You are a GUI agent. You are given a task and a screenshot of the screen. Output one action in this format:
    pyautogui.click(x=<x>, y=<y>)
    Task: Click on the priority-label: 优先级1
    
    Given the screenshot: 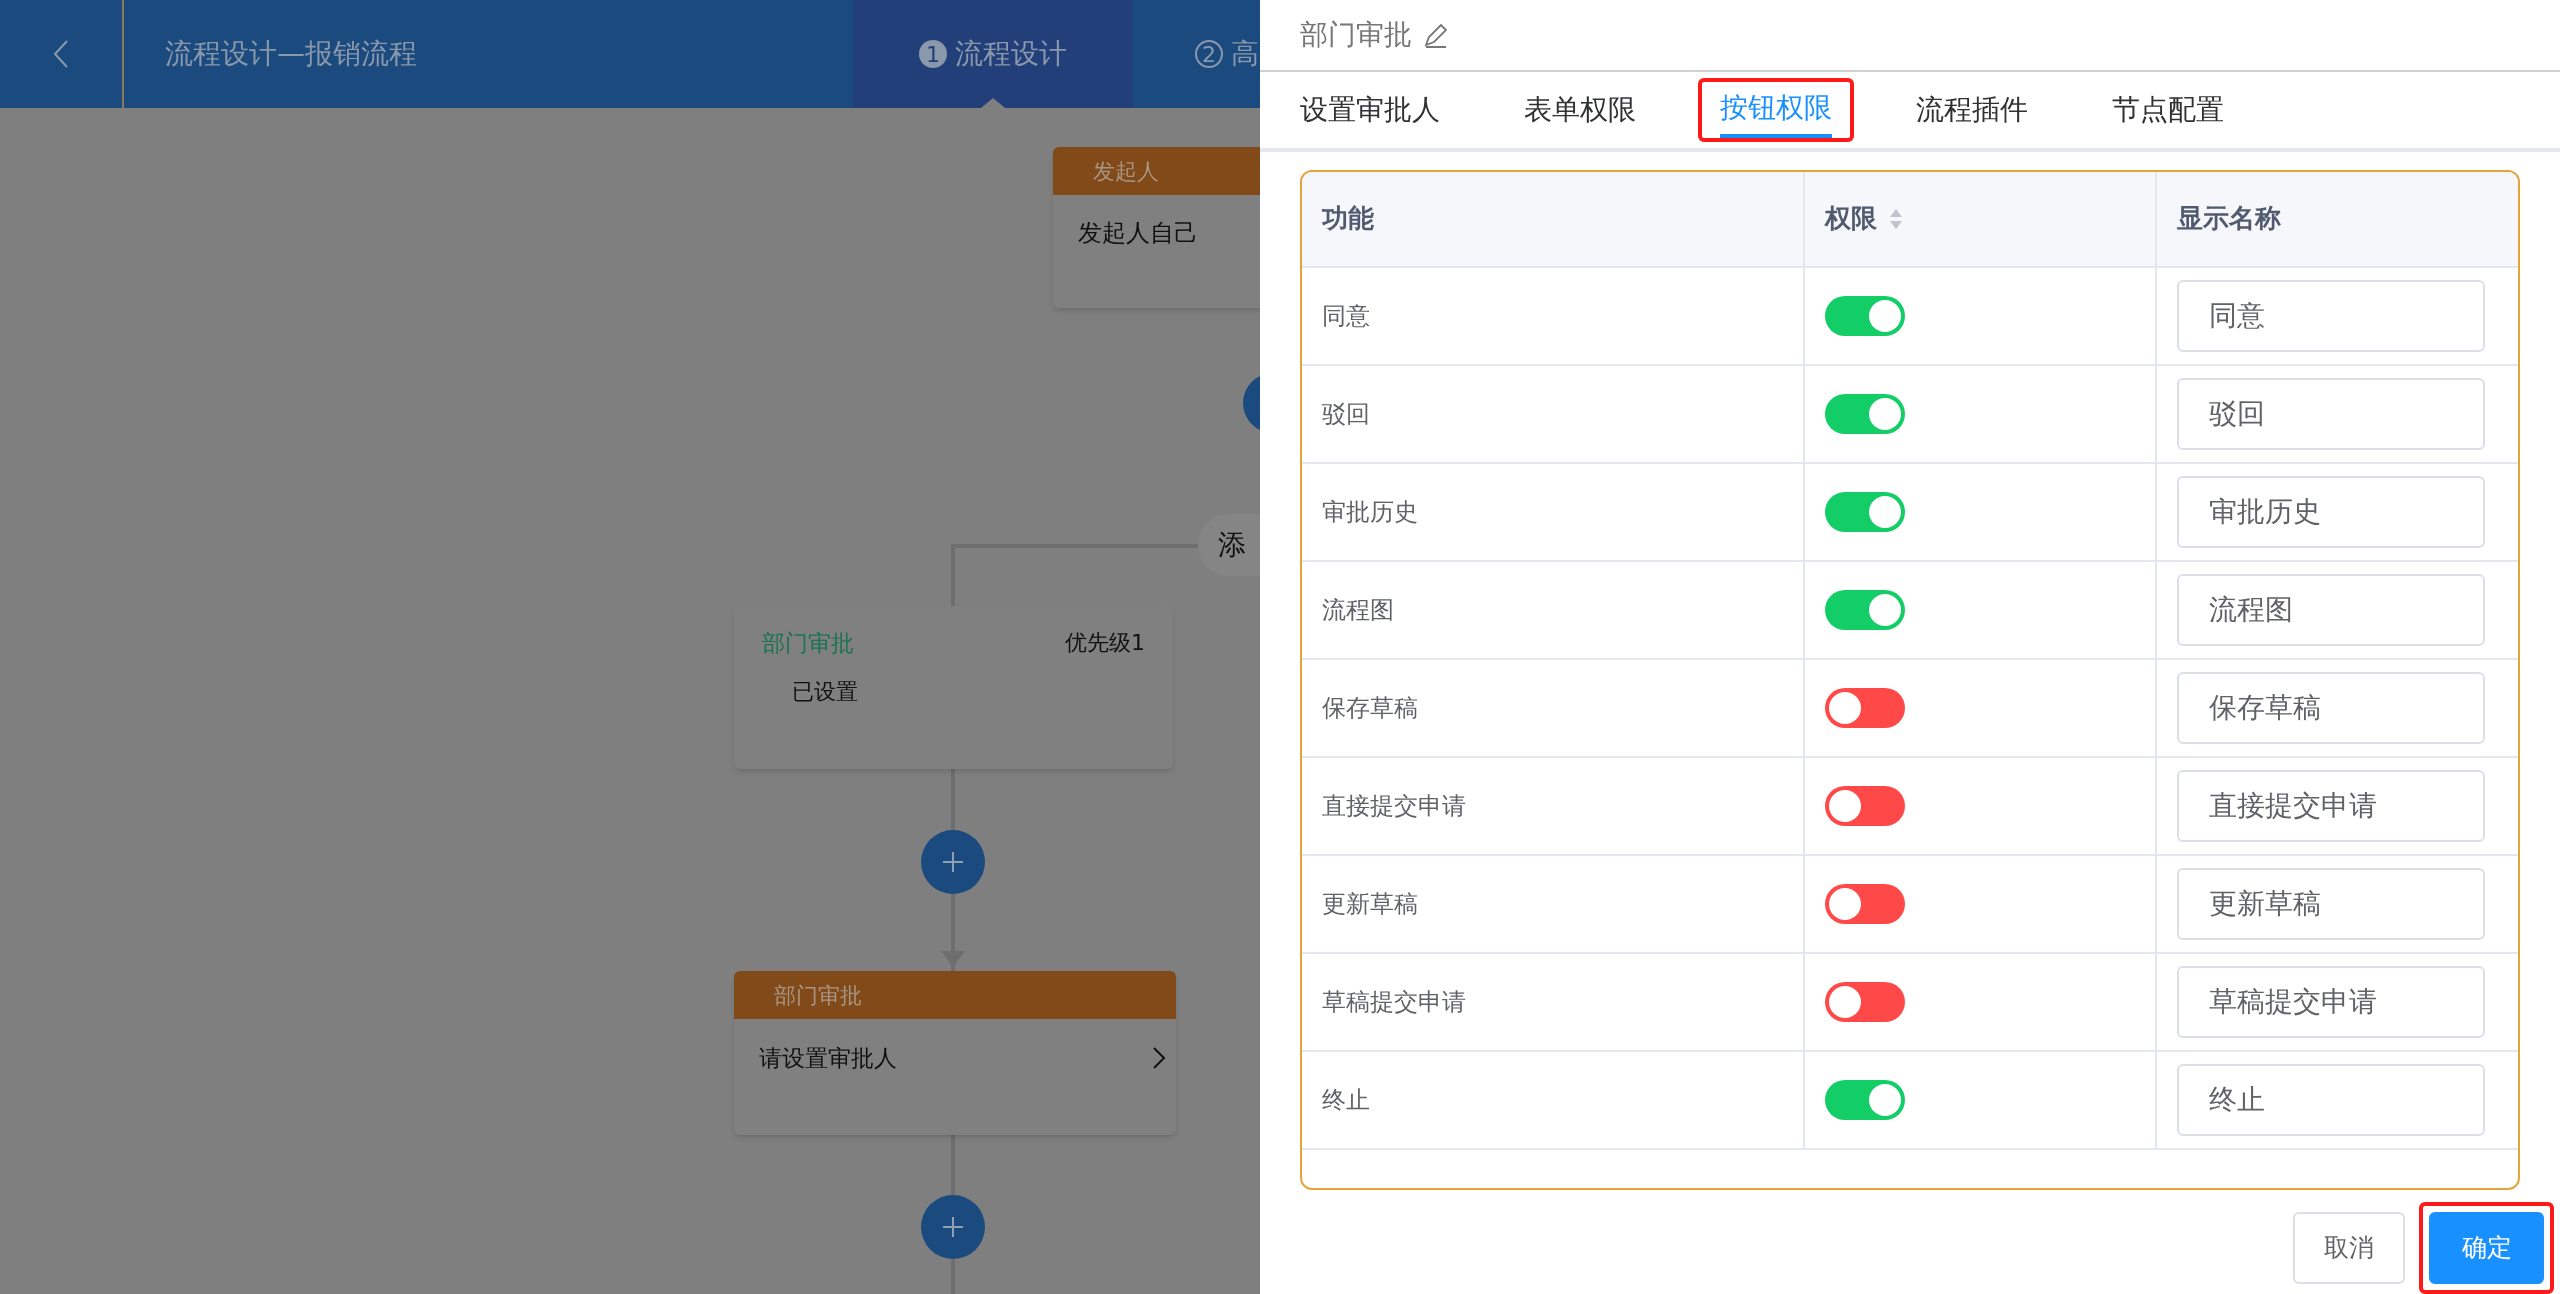 What is the action you would take?
    pyautogui.click(x=1105, y=643)
    